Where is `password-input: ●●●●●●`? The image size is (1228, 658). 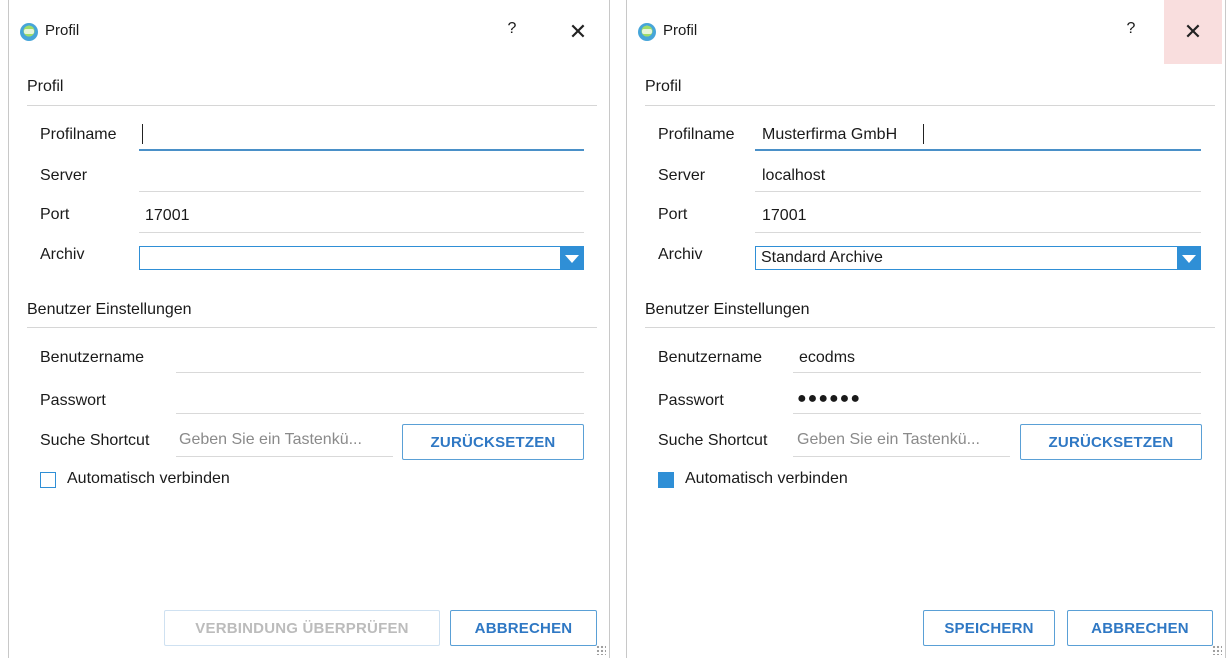
password-input: ●●●●●● is located at coordinates (829, 399).